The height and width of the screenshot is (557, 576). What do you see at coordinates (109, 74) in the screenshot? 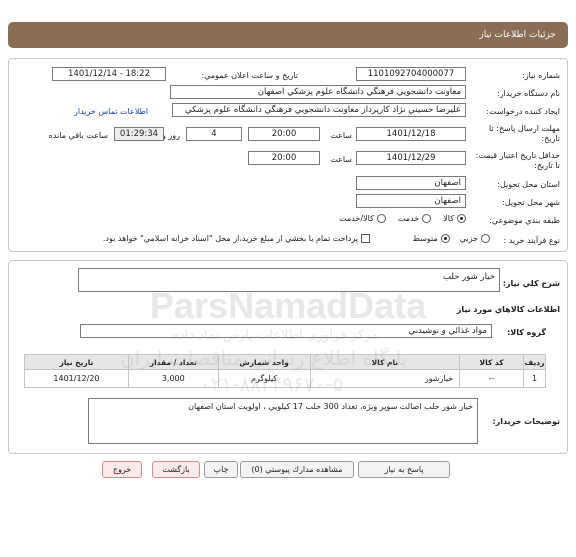
I see `announce-field: 1401/12/14 - 18:22` at bounding box center [109, 74].